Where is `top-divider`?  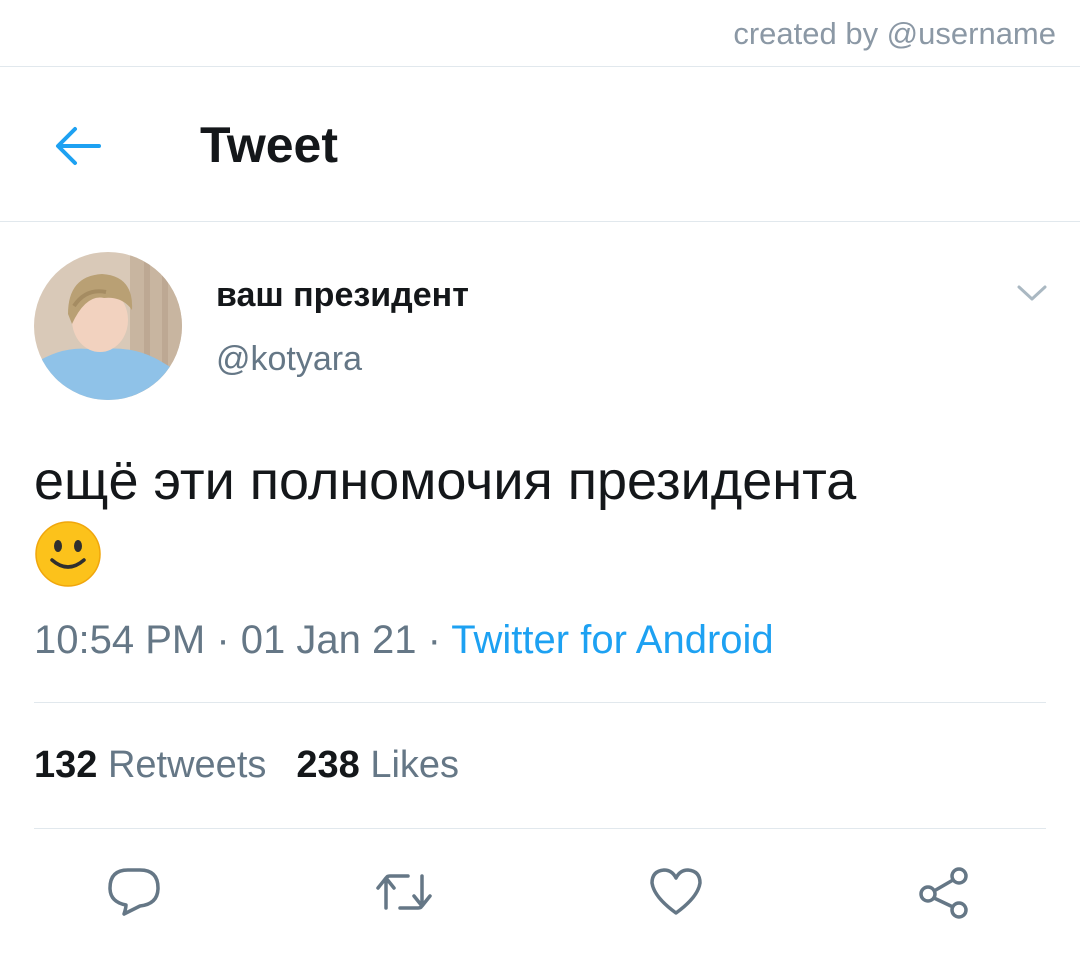 top-divider is located at coordinates (540, 66).